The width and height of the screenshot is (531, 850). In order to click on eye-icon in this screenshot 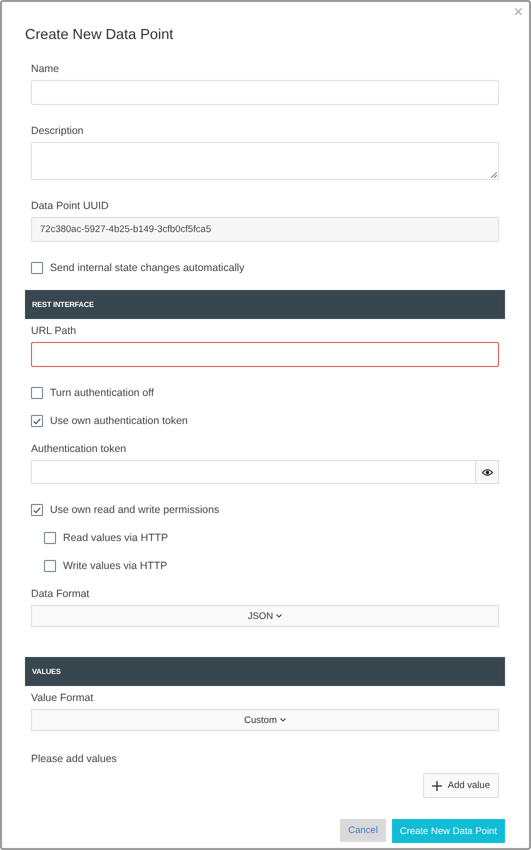, I will do `click(487, 472)`.